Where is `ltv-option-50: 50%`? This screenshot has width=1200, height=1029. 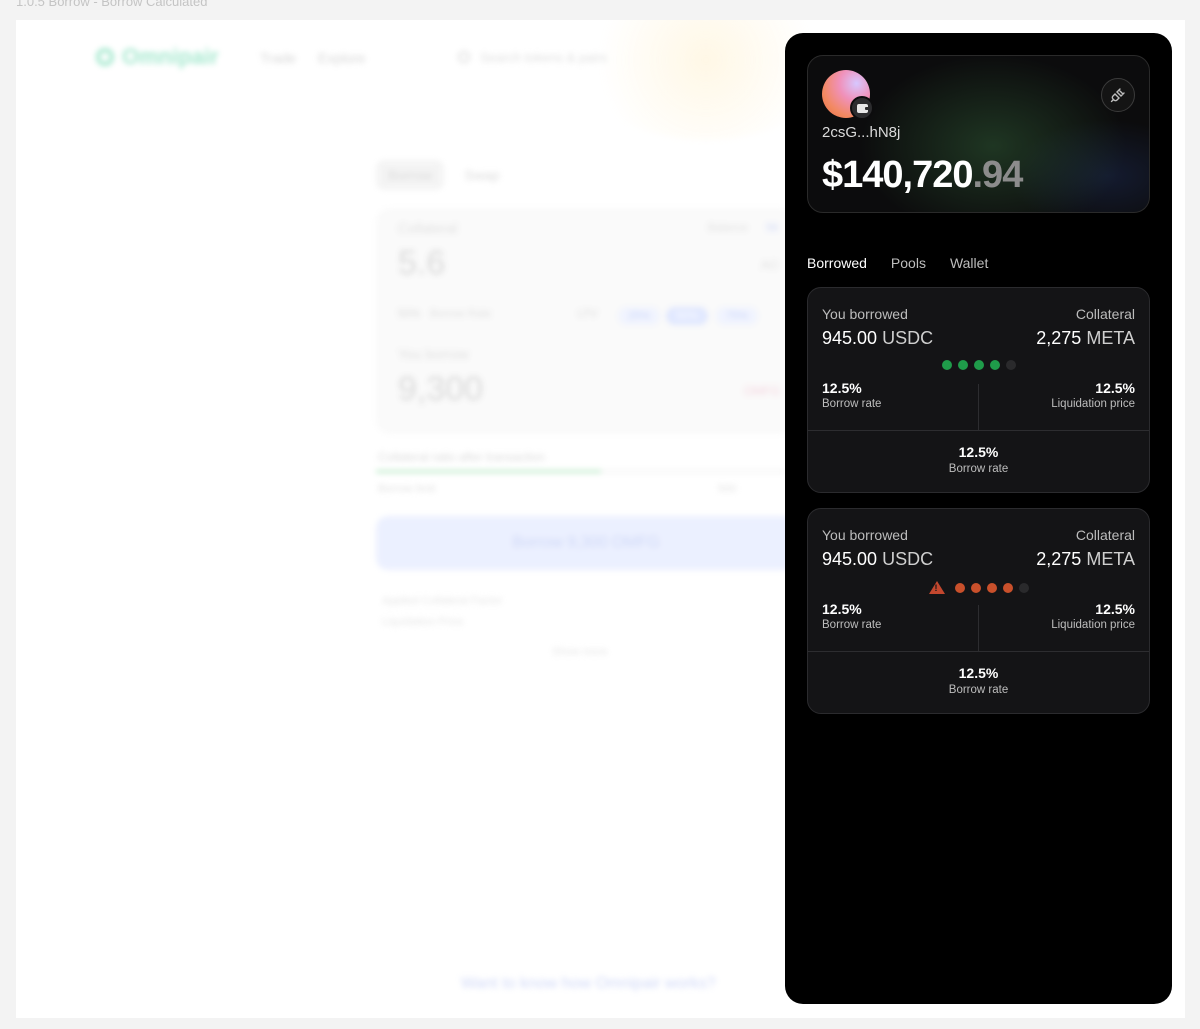 ltv-option-50: 50% is located at coordinates (687, 316).